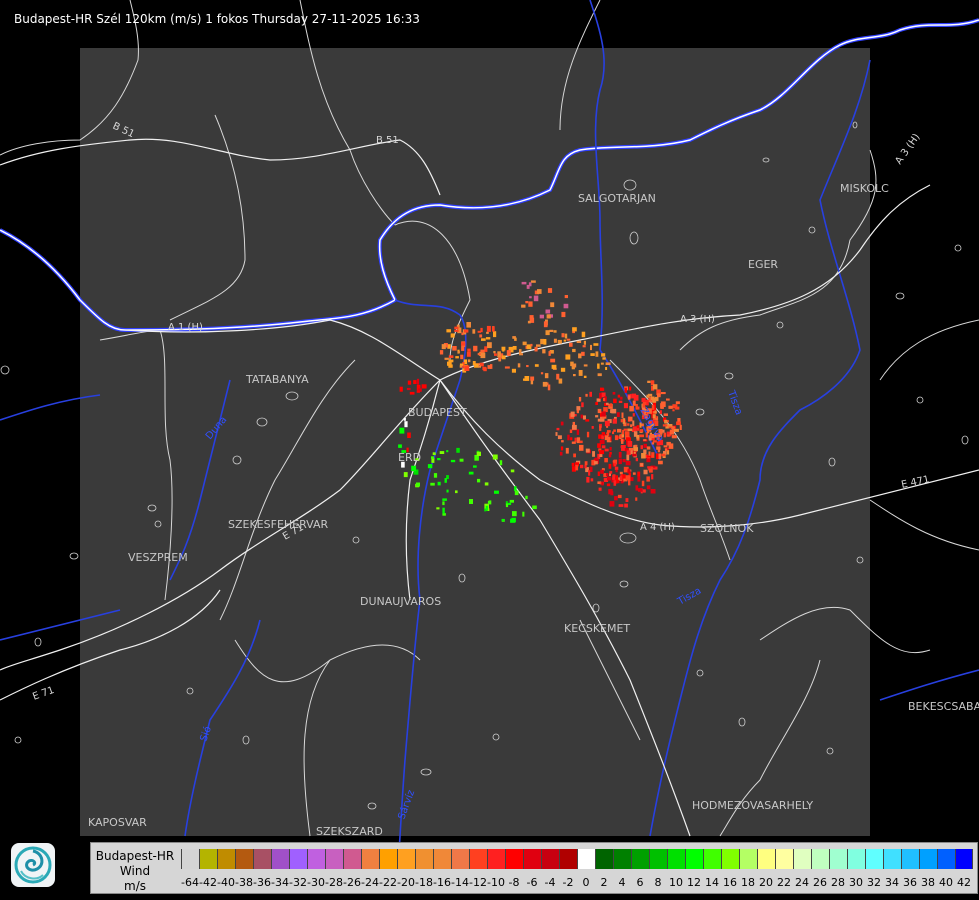  I want to click on city-label-eger: EGER, so click(763, 264).